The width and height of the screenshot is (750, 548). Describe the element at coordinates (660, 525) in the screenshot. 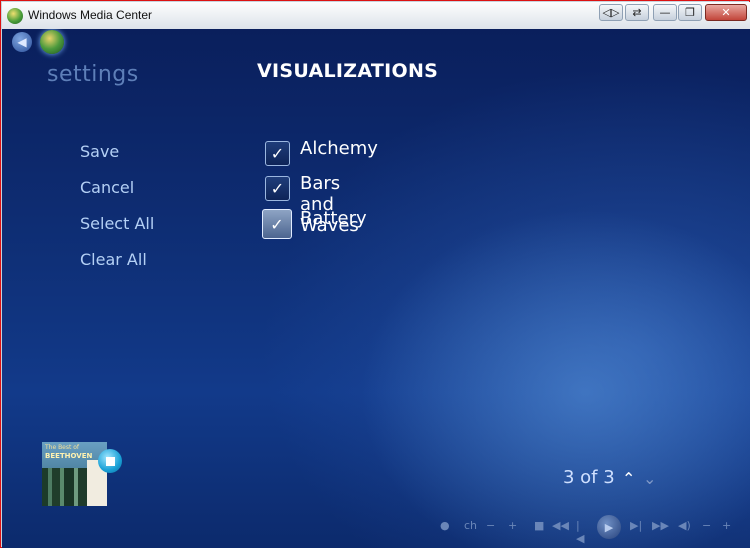

I see `fast-forward-button: ▶▶` at that location.